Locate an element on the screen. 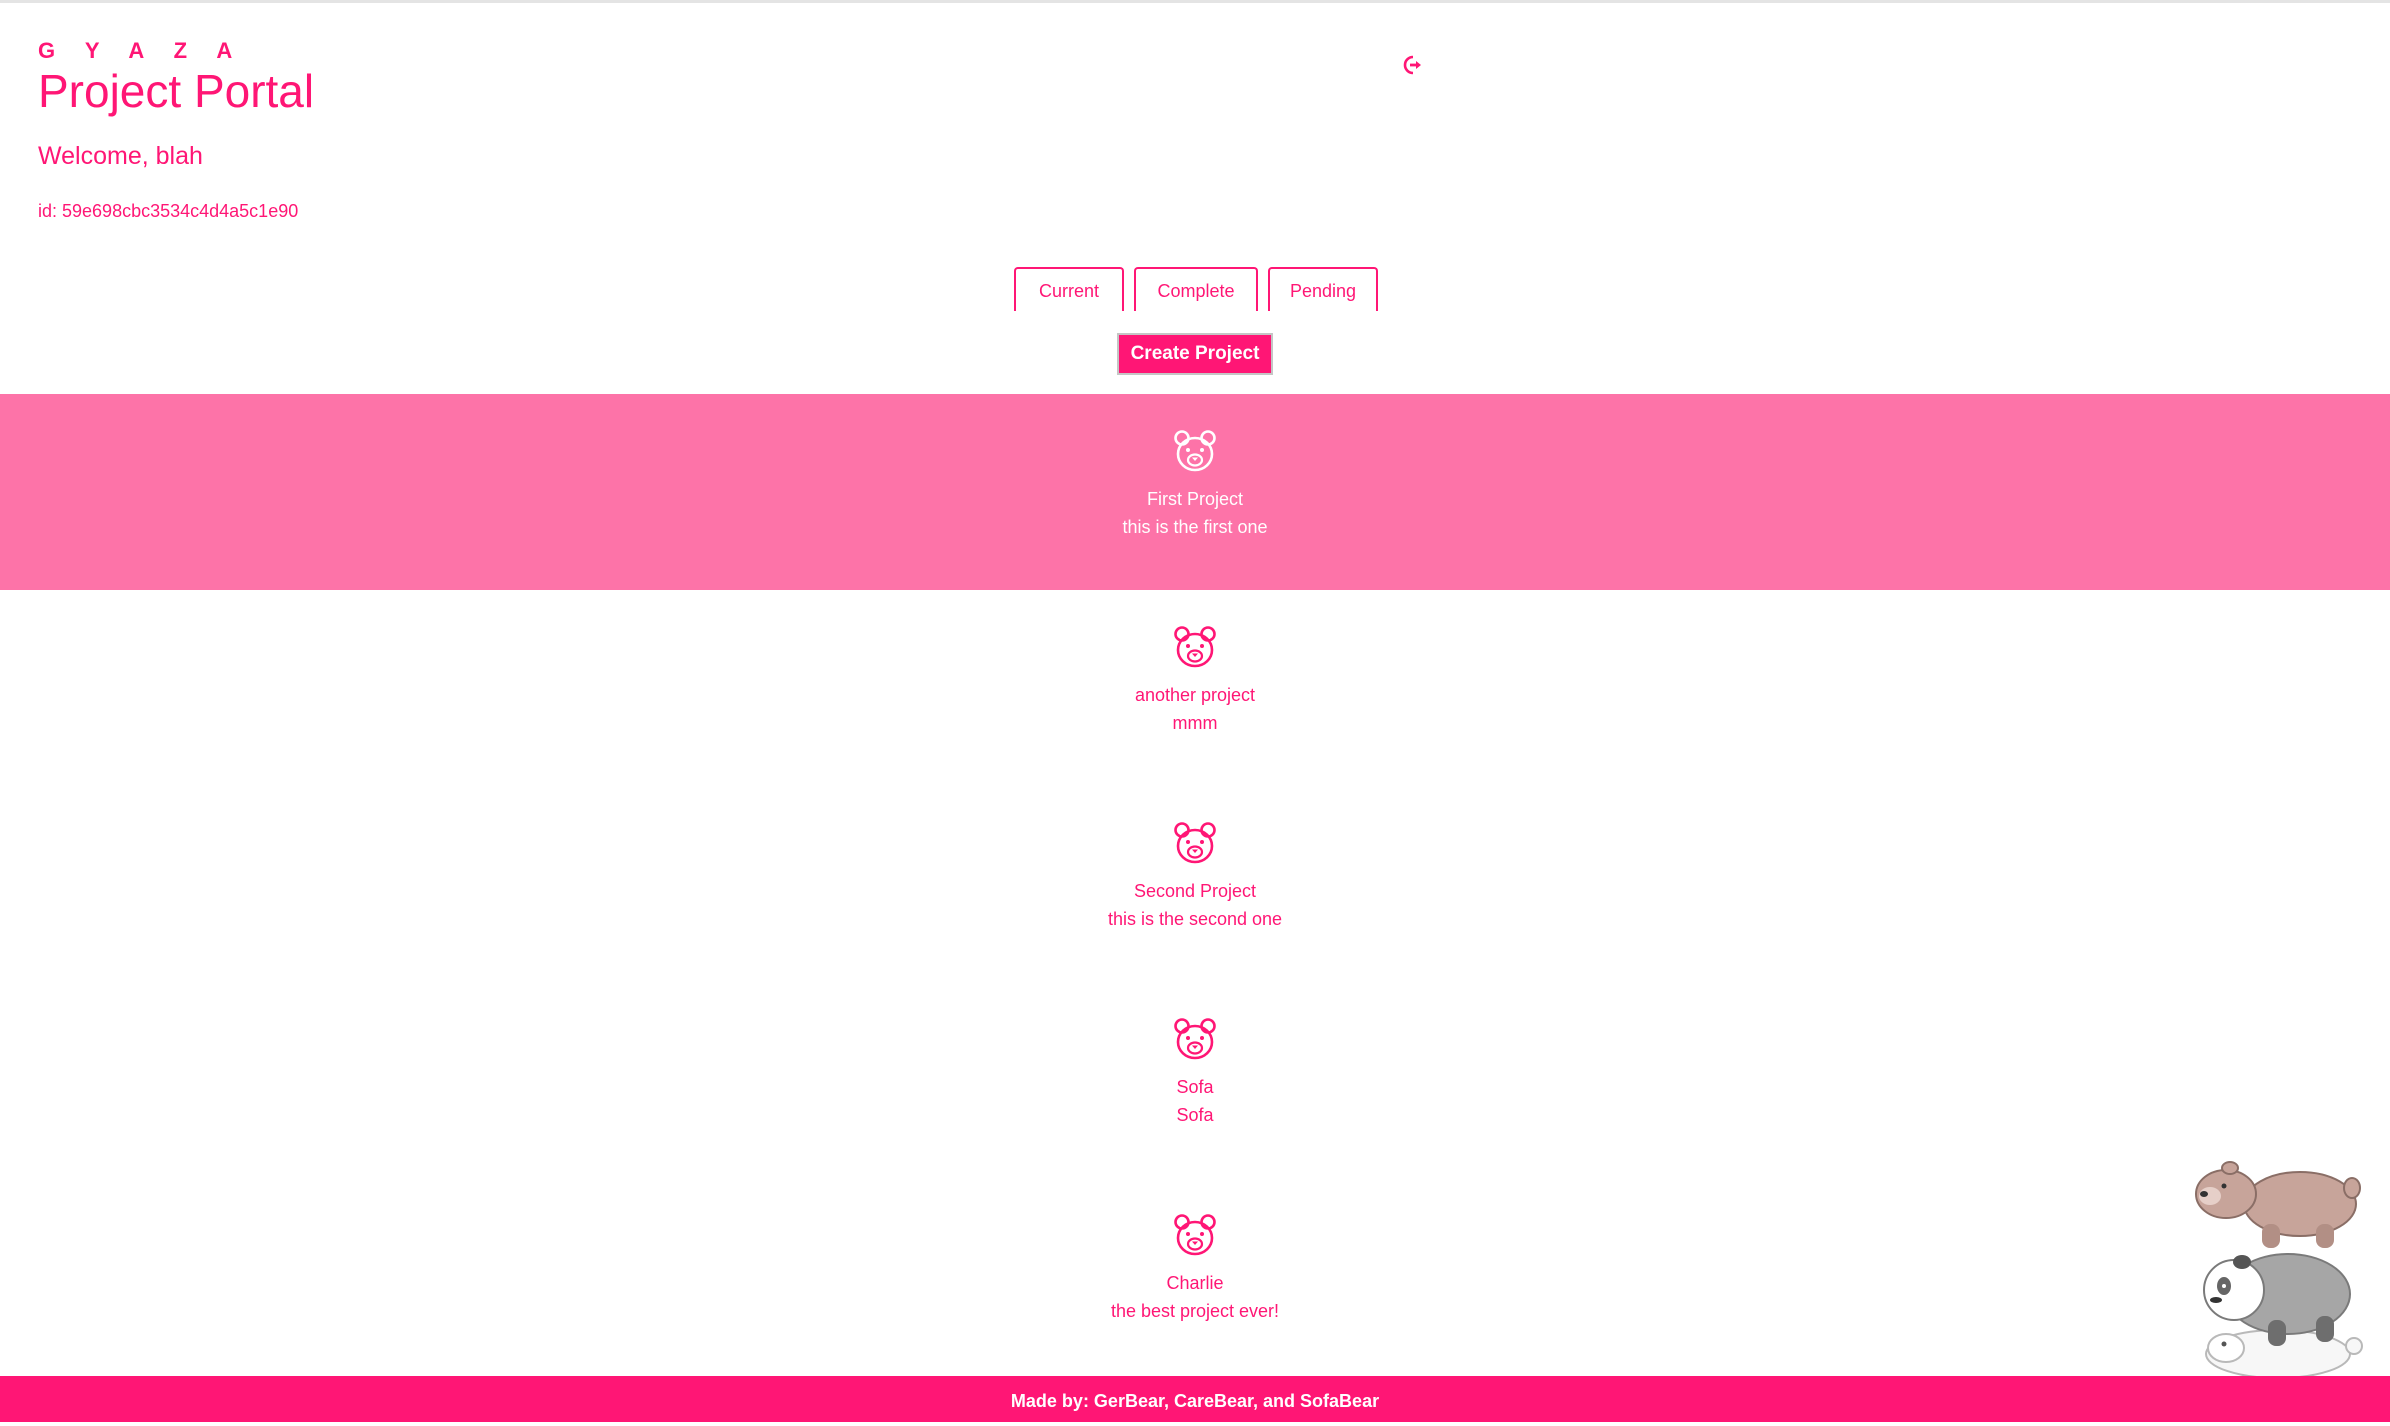 The height and width of the screenshot is (1426, 2390). footer: Made by: GerBear, CareBear, and SofaBear is located at coordinates (1195, 1399).